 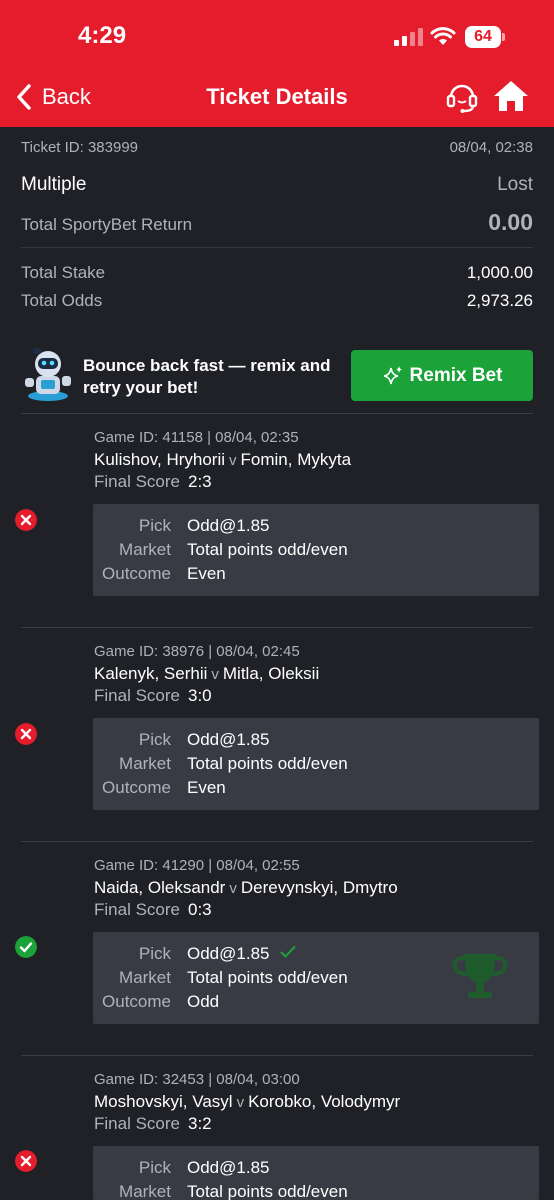 I want to click on bet-type-row: Multiple Lost, so click(x=277, y=185).